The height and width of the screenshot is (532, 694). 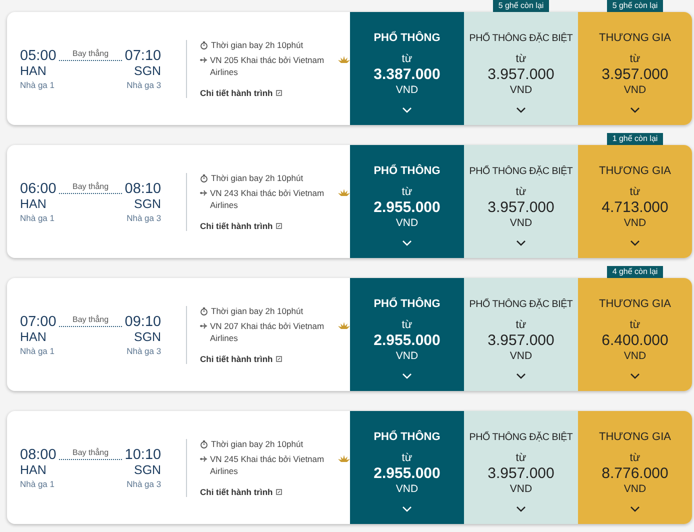 What do you see at coordinates (203, 60) in the screenshot?
I see `airplane-icon` at bounding box center [203, 60].